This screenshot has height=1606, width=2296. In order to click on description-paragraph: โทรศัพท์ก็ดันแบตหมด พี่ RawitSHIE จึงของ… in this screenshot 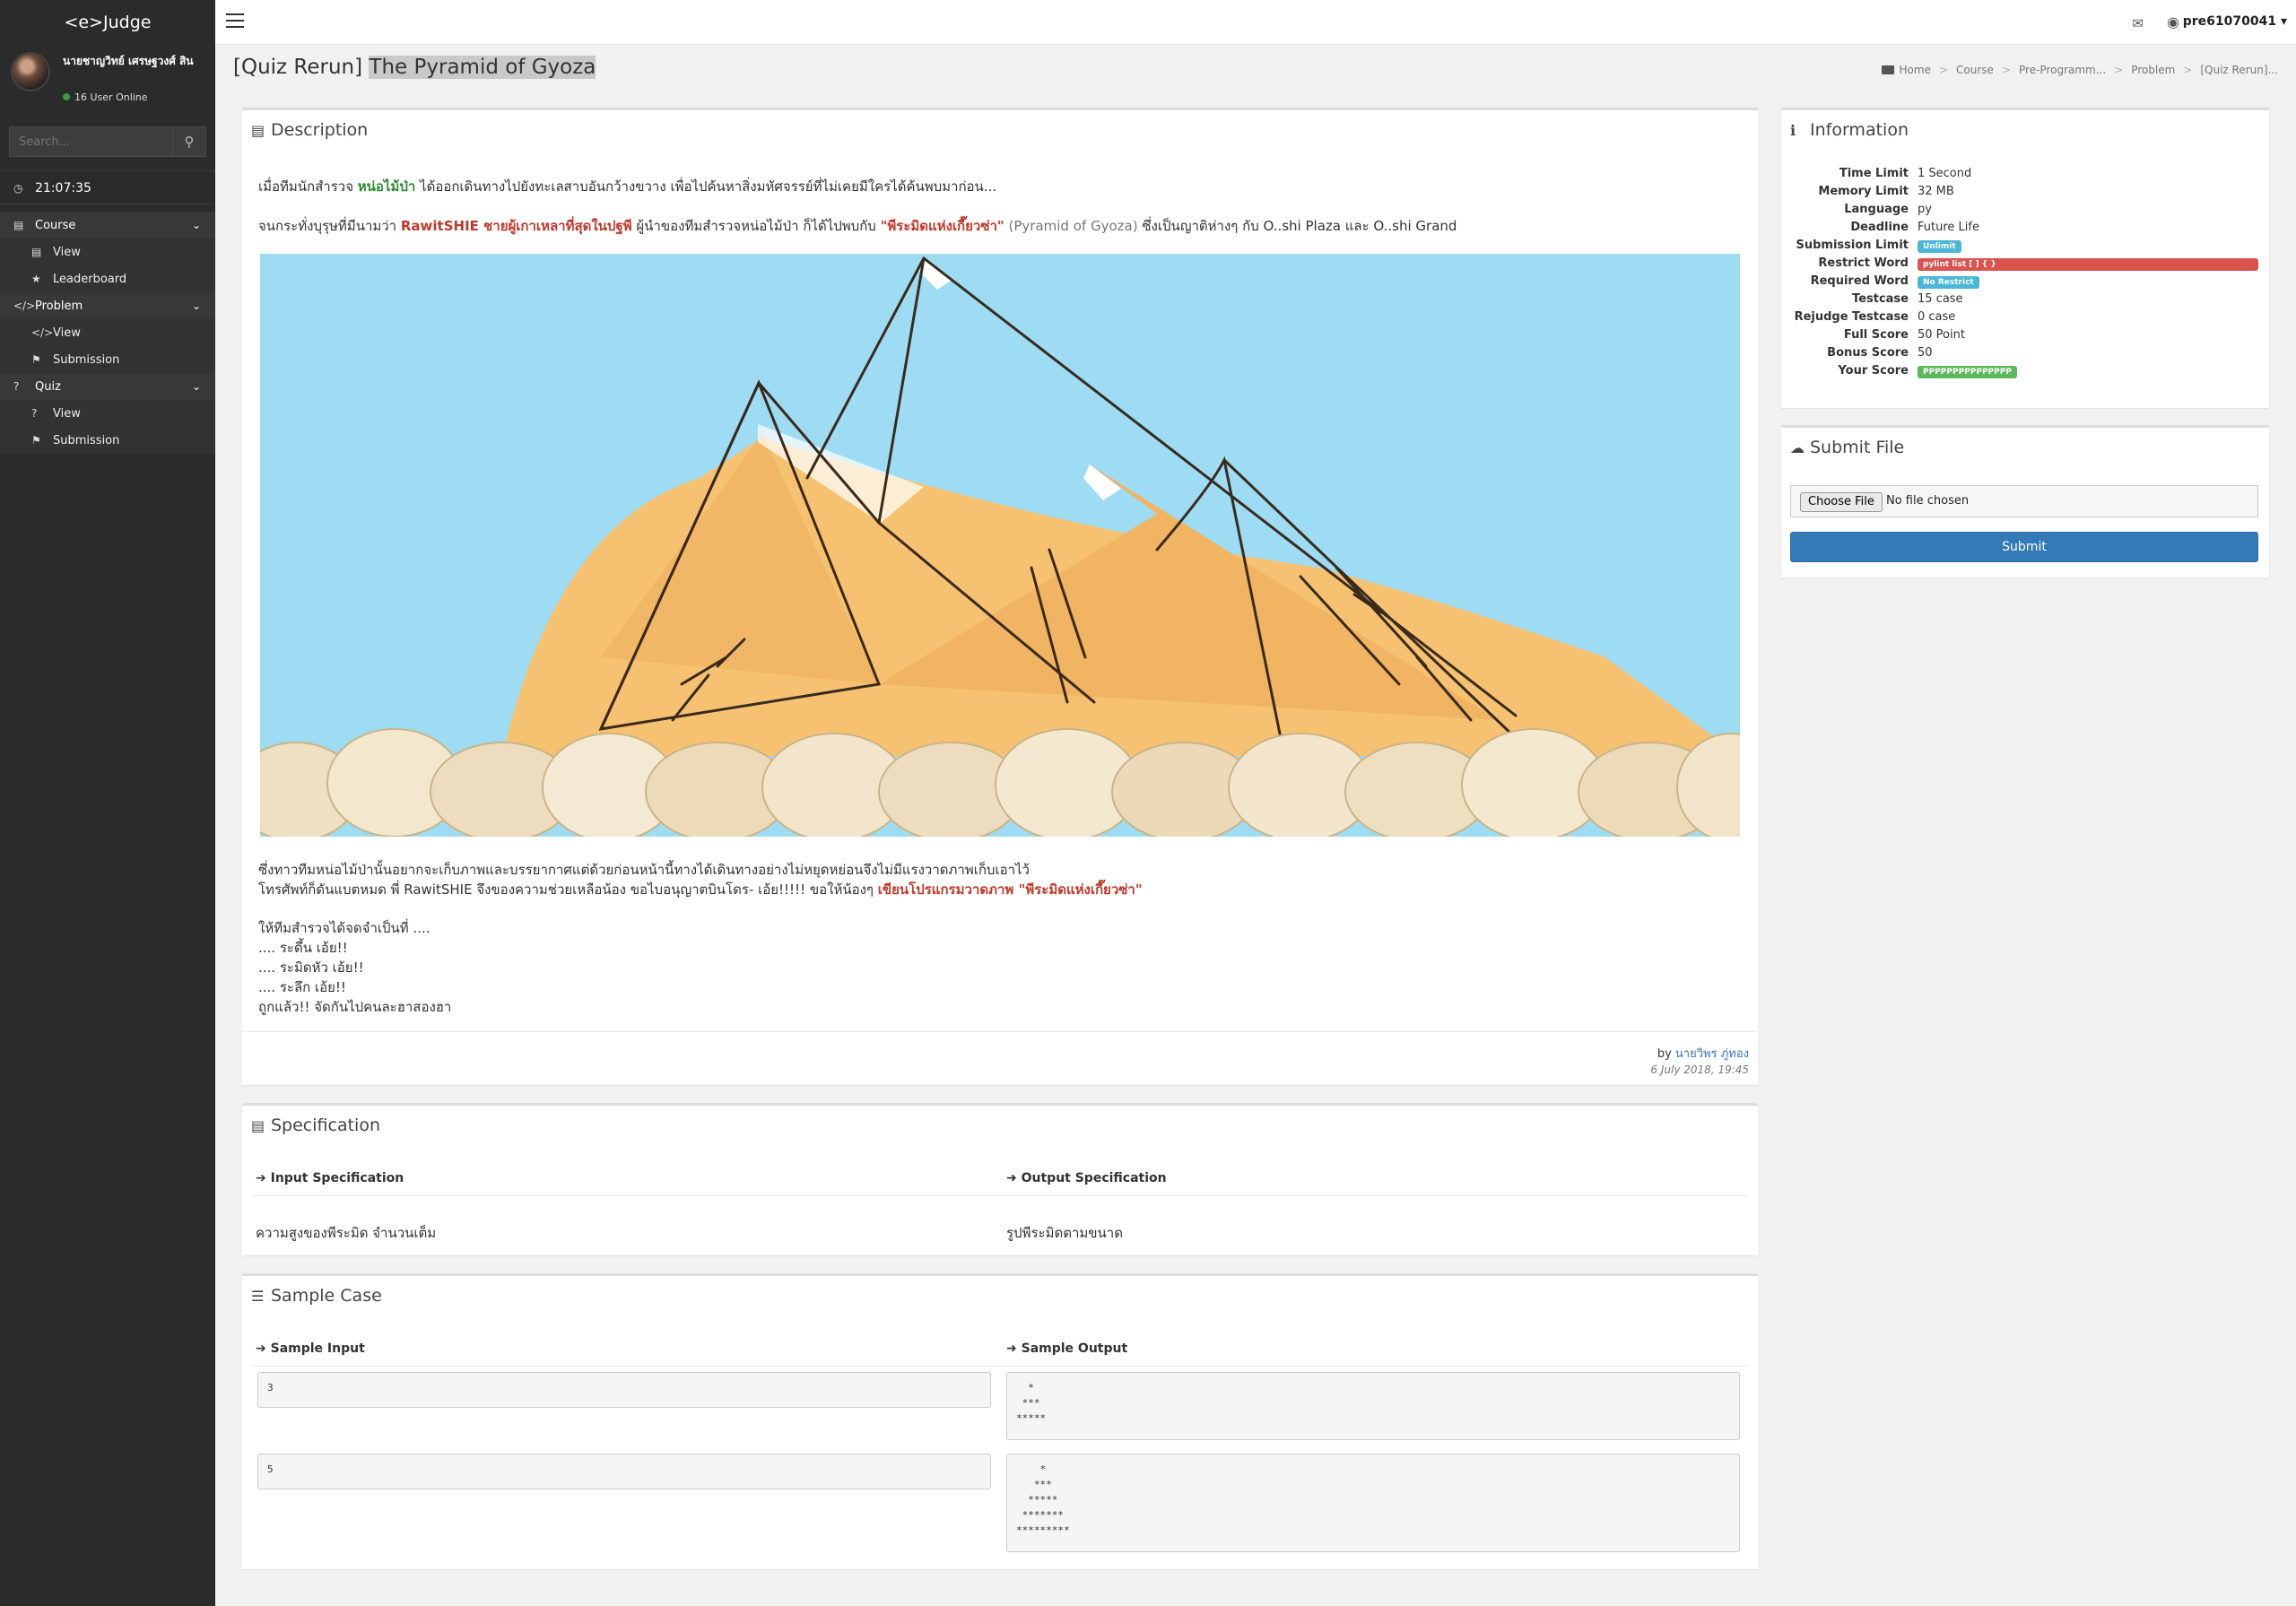, I will do `click(700, 890)`.